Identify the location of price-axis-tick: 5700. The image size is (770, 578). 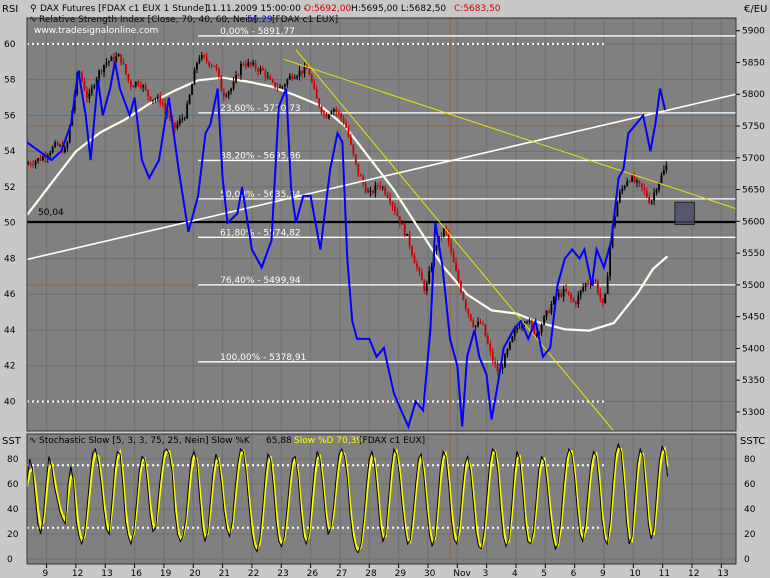
(753, 159).